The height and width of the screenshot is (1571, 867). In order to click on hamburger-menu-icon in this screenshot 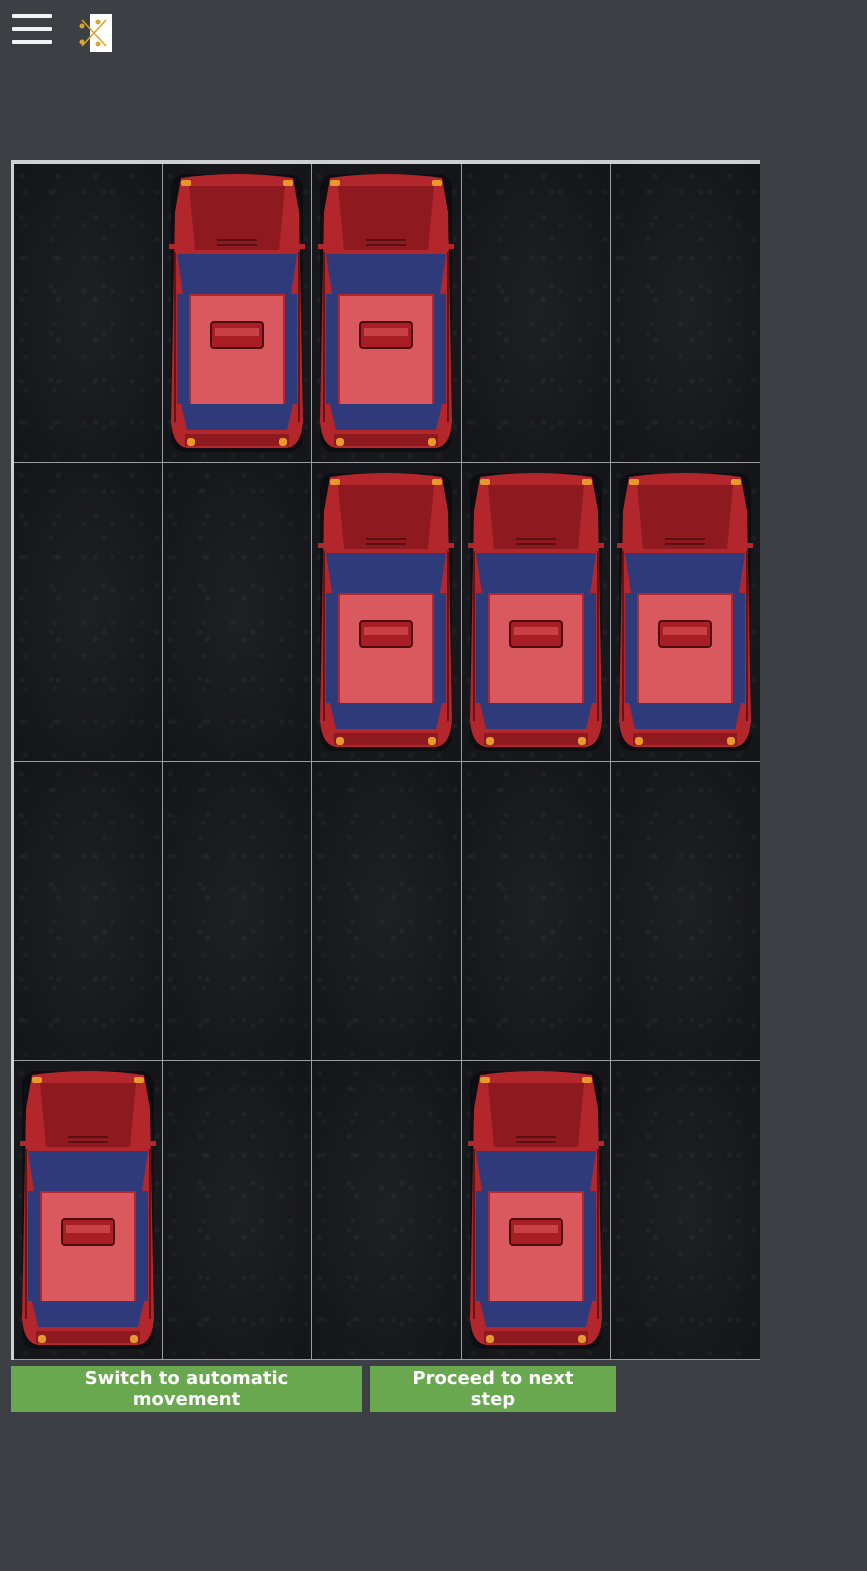, I will do `click(33, 29)`.